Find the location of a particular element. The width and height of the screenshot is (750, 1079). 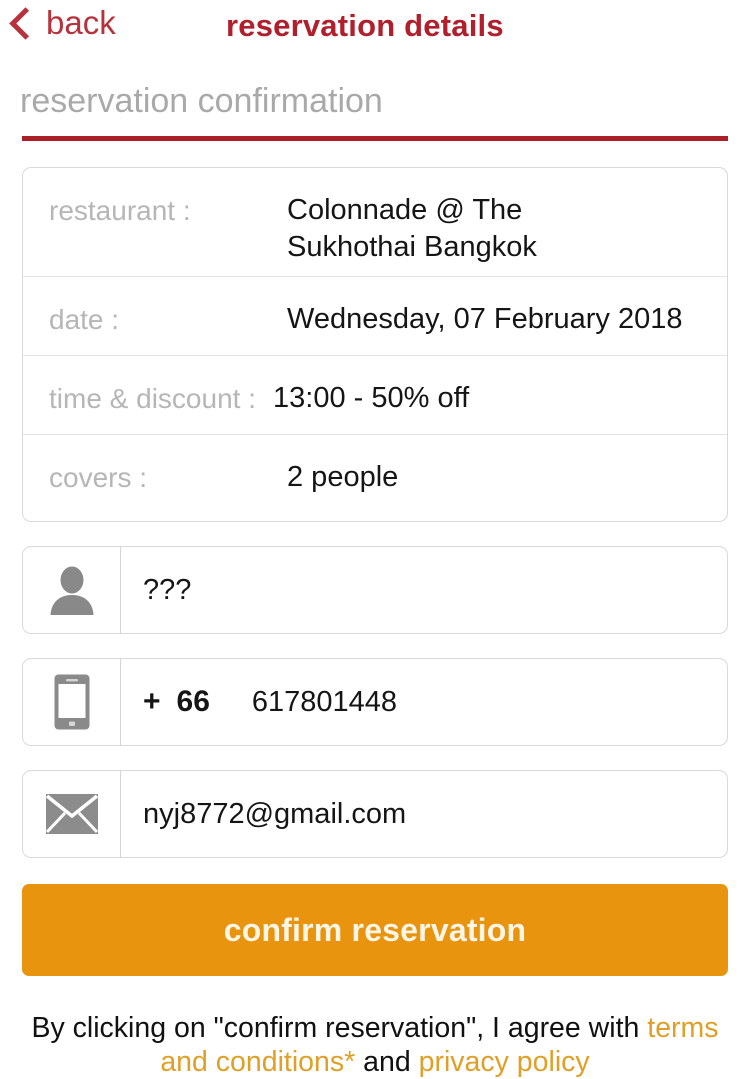

row-value-time-discount: 13:00 - 50% off is located at coordinates (371, 398).